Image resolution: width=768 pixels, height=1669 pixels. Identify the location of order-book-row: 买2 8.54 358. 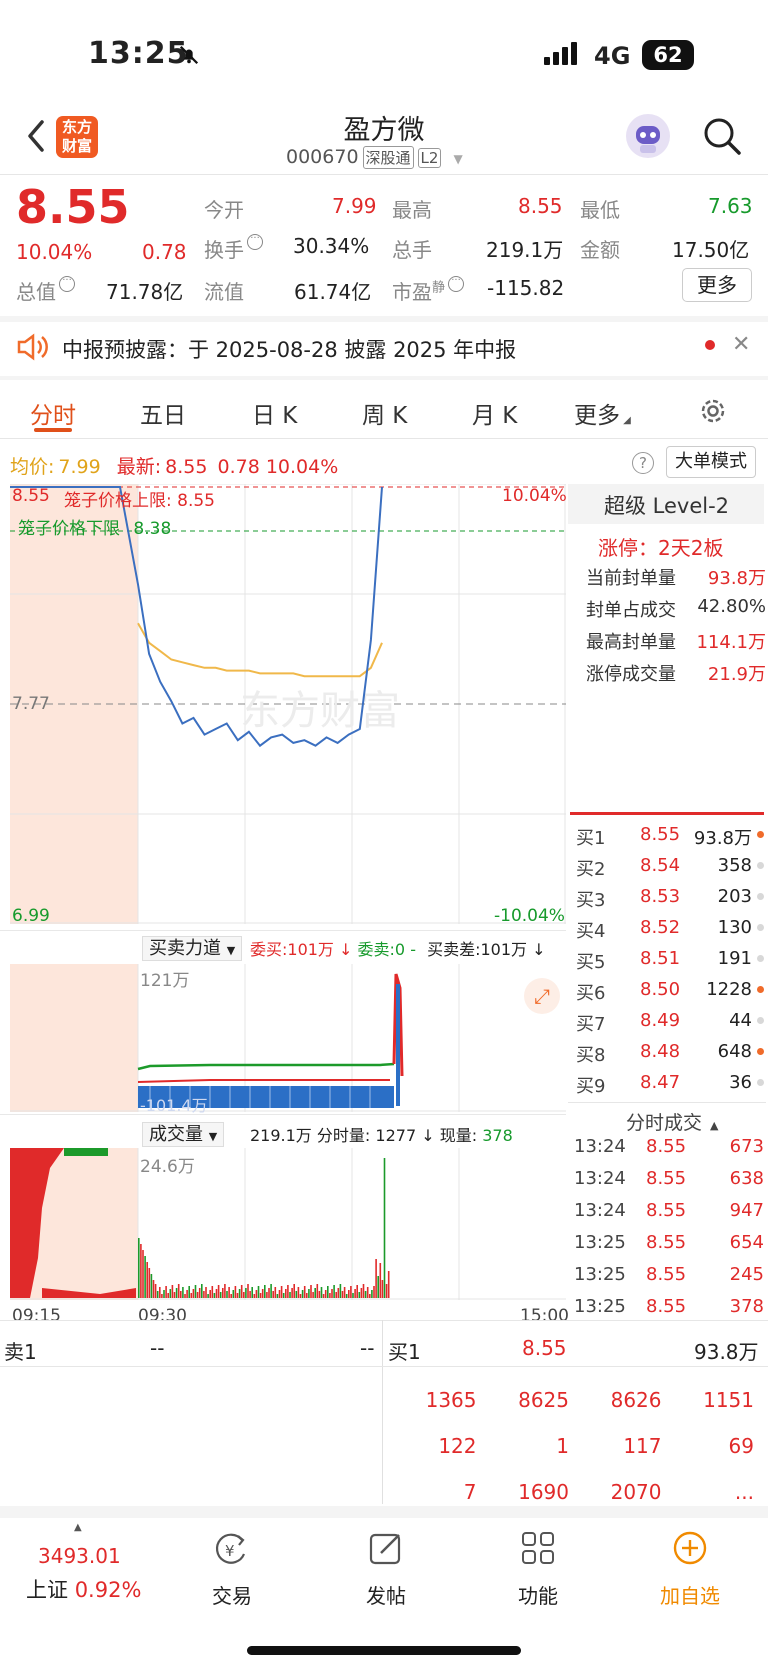
(670, 869).